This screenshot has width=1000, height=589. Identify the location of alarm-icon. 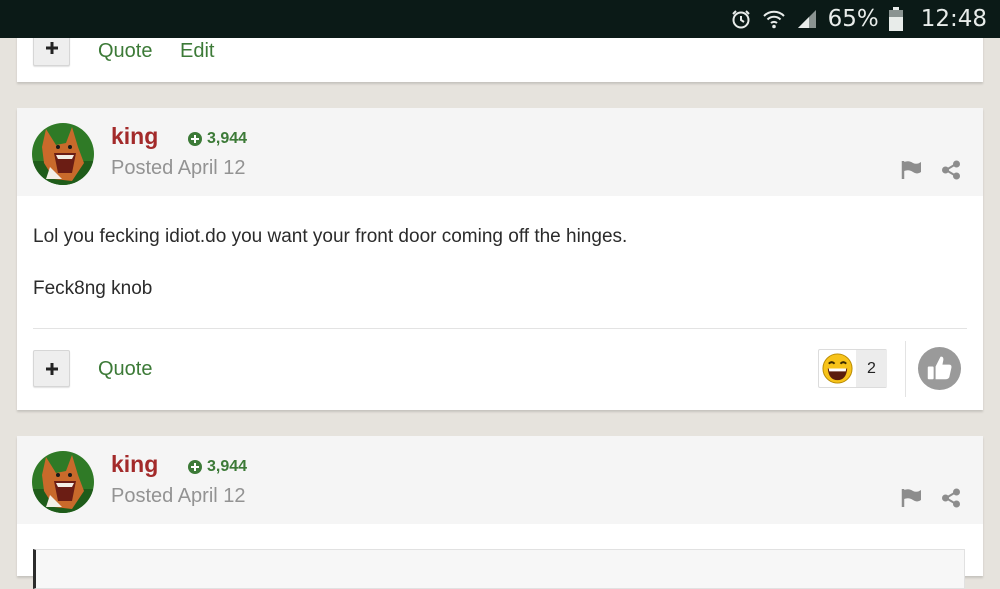
(740, 19).